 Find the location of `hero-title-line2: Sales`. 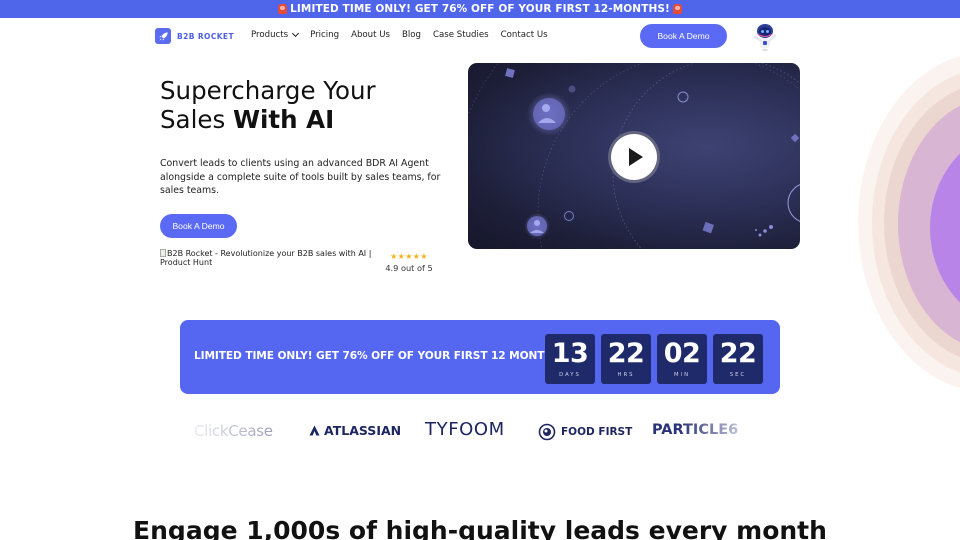

hero-title-line2: Sales is located at coordinates (196, 119).